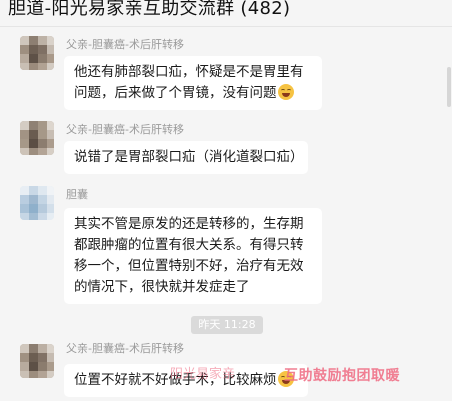  What do you see at coordinates (162, 287) in the screenshot?
I see `message-line: 的情况下，很快就并发症走了` at bounding box center [162, 287].